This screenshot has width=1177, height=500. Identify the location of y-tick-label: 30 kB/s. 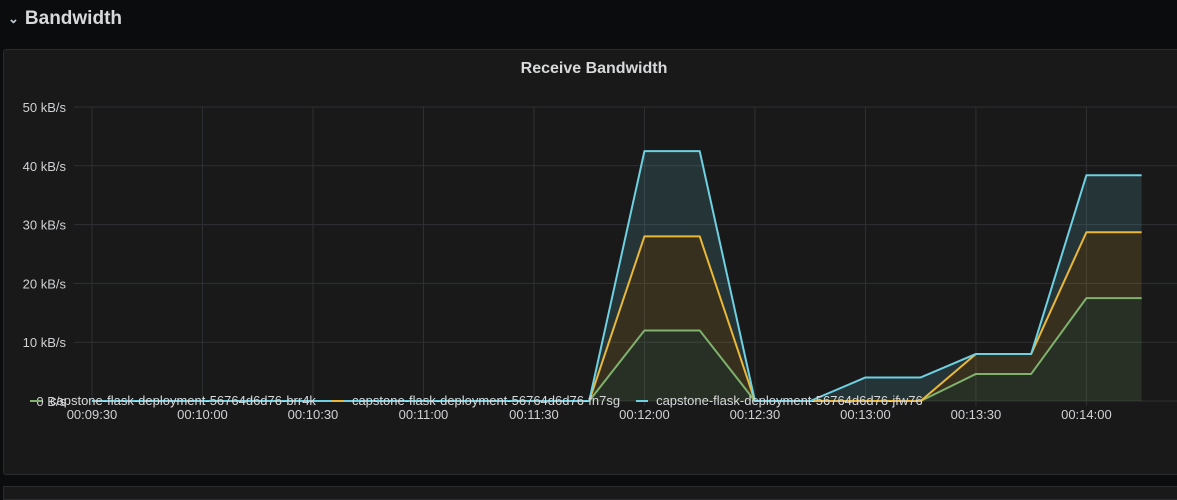
(45, 225).